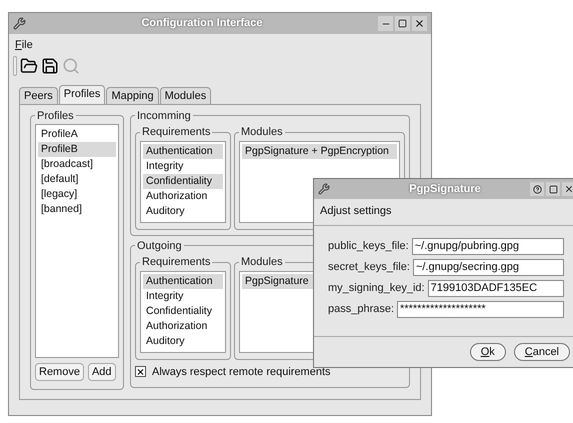  Describe the element at coordinates (369, 267) in the screenshot. I see `field-label: secret_keys_file:` at that location.